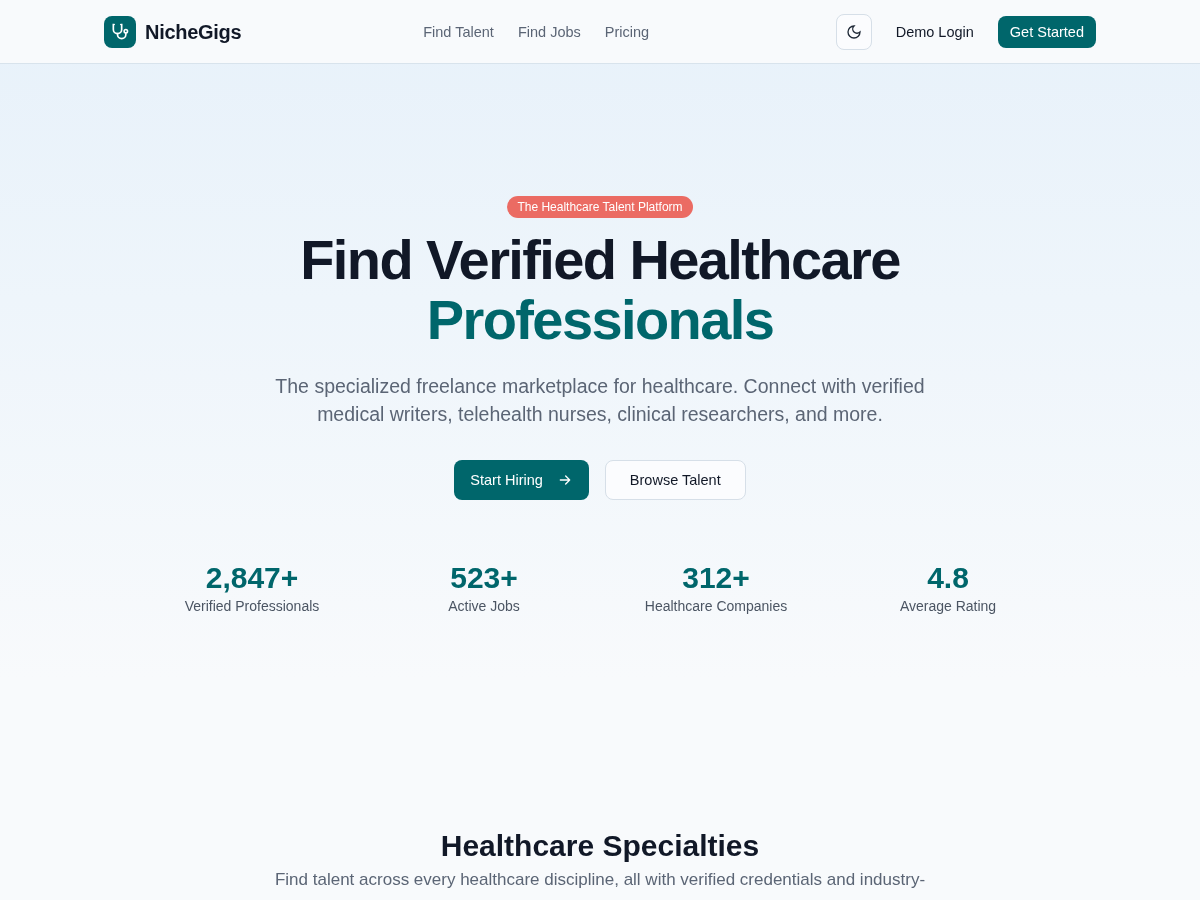 This screenshot has height=900, width=1200. Describe the element at coordinates (521, 480) in the screenshot. I see `start-hiring-button: Start Hiring` at that location.